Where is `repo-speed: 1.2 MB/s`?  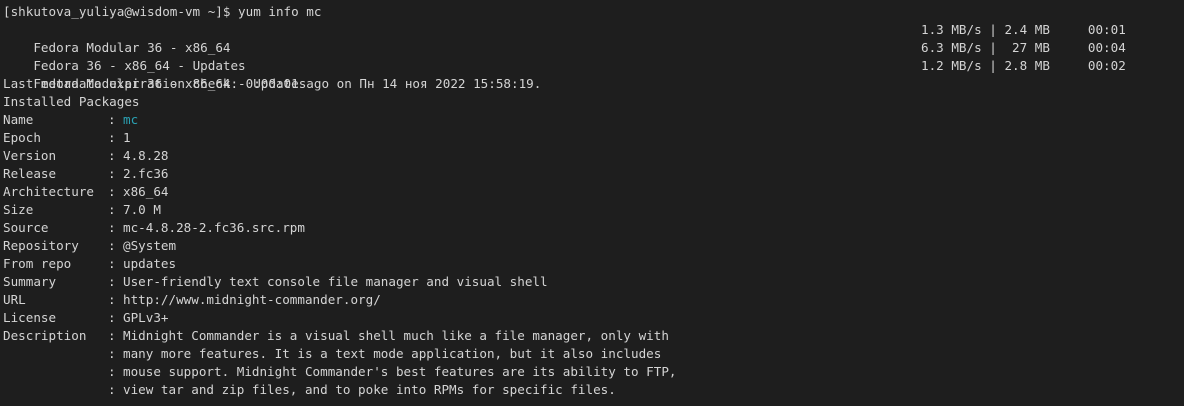 repo-speed: 1.2 MB/s is located at coordinates (951, 65).